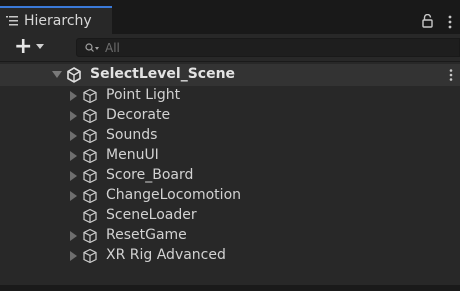 This screenshot has width=460, height=291. What do you see at coordinates (132, 135) in the screenshot?
I see `hierarchy-item-label: Sounds` at bounding box center [132, 135].